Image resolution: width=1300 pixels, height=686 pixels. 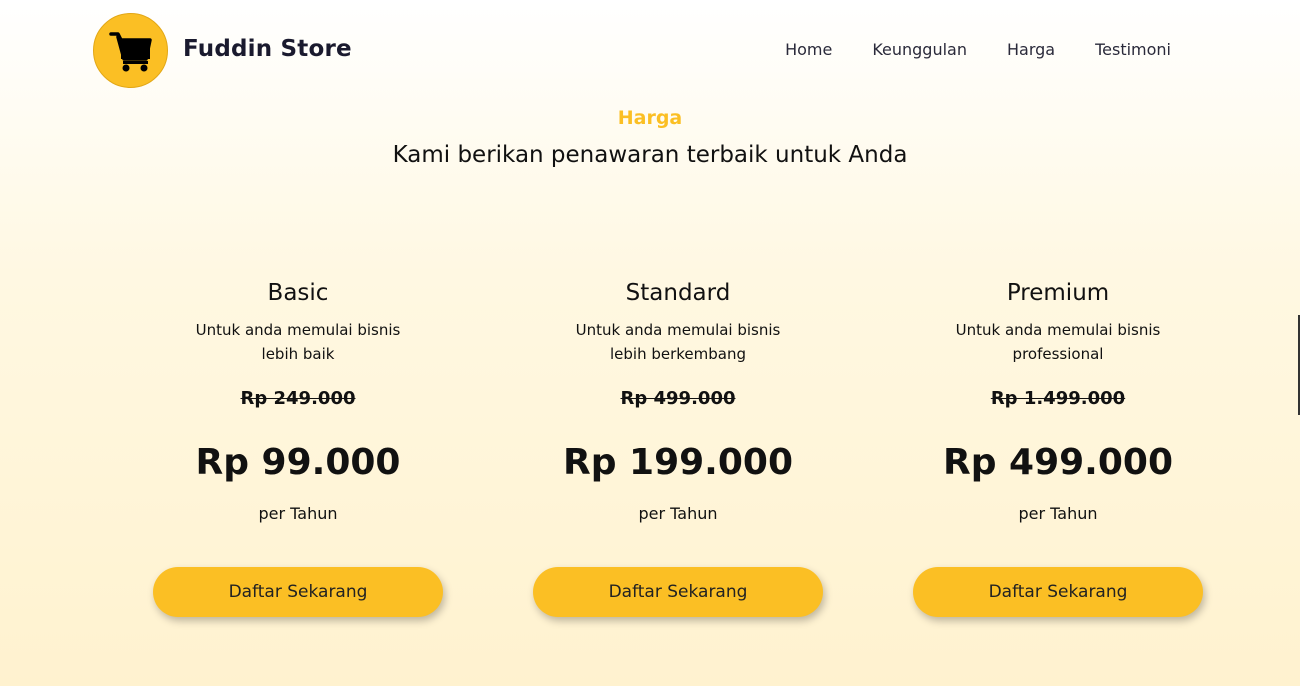 I want to click on nav-item-home: Home, so click(x=808, y=49).